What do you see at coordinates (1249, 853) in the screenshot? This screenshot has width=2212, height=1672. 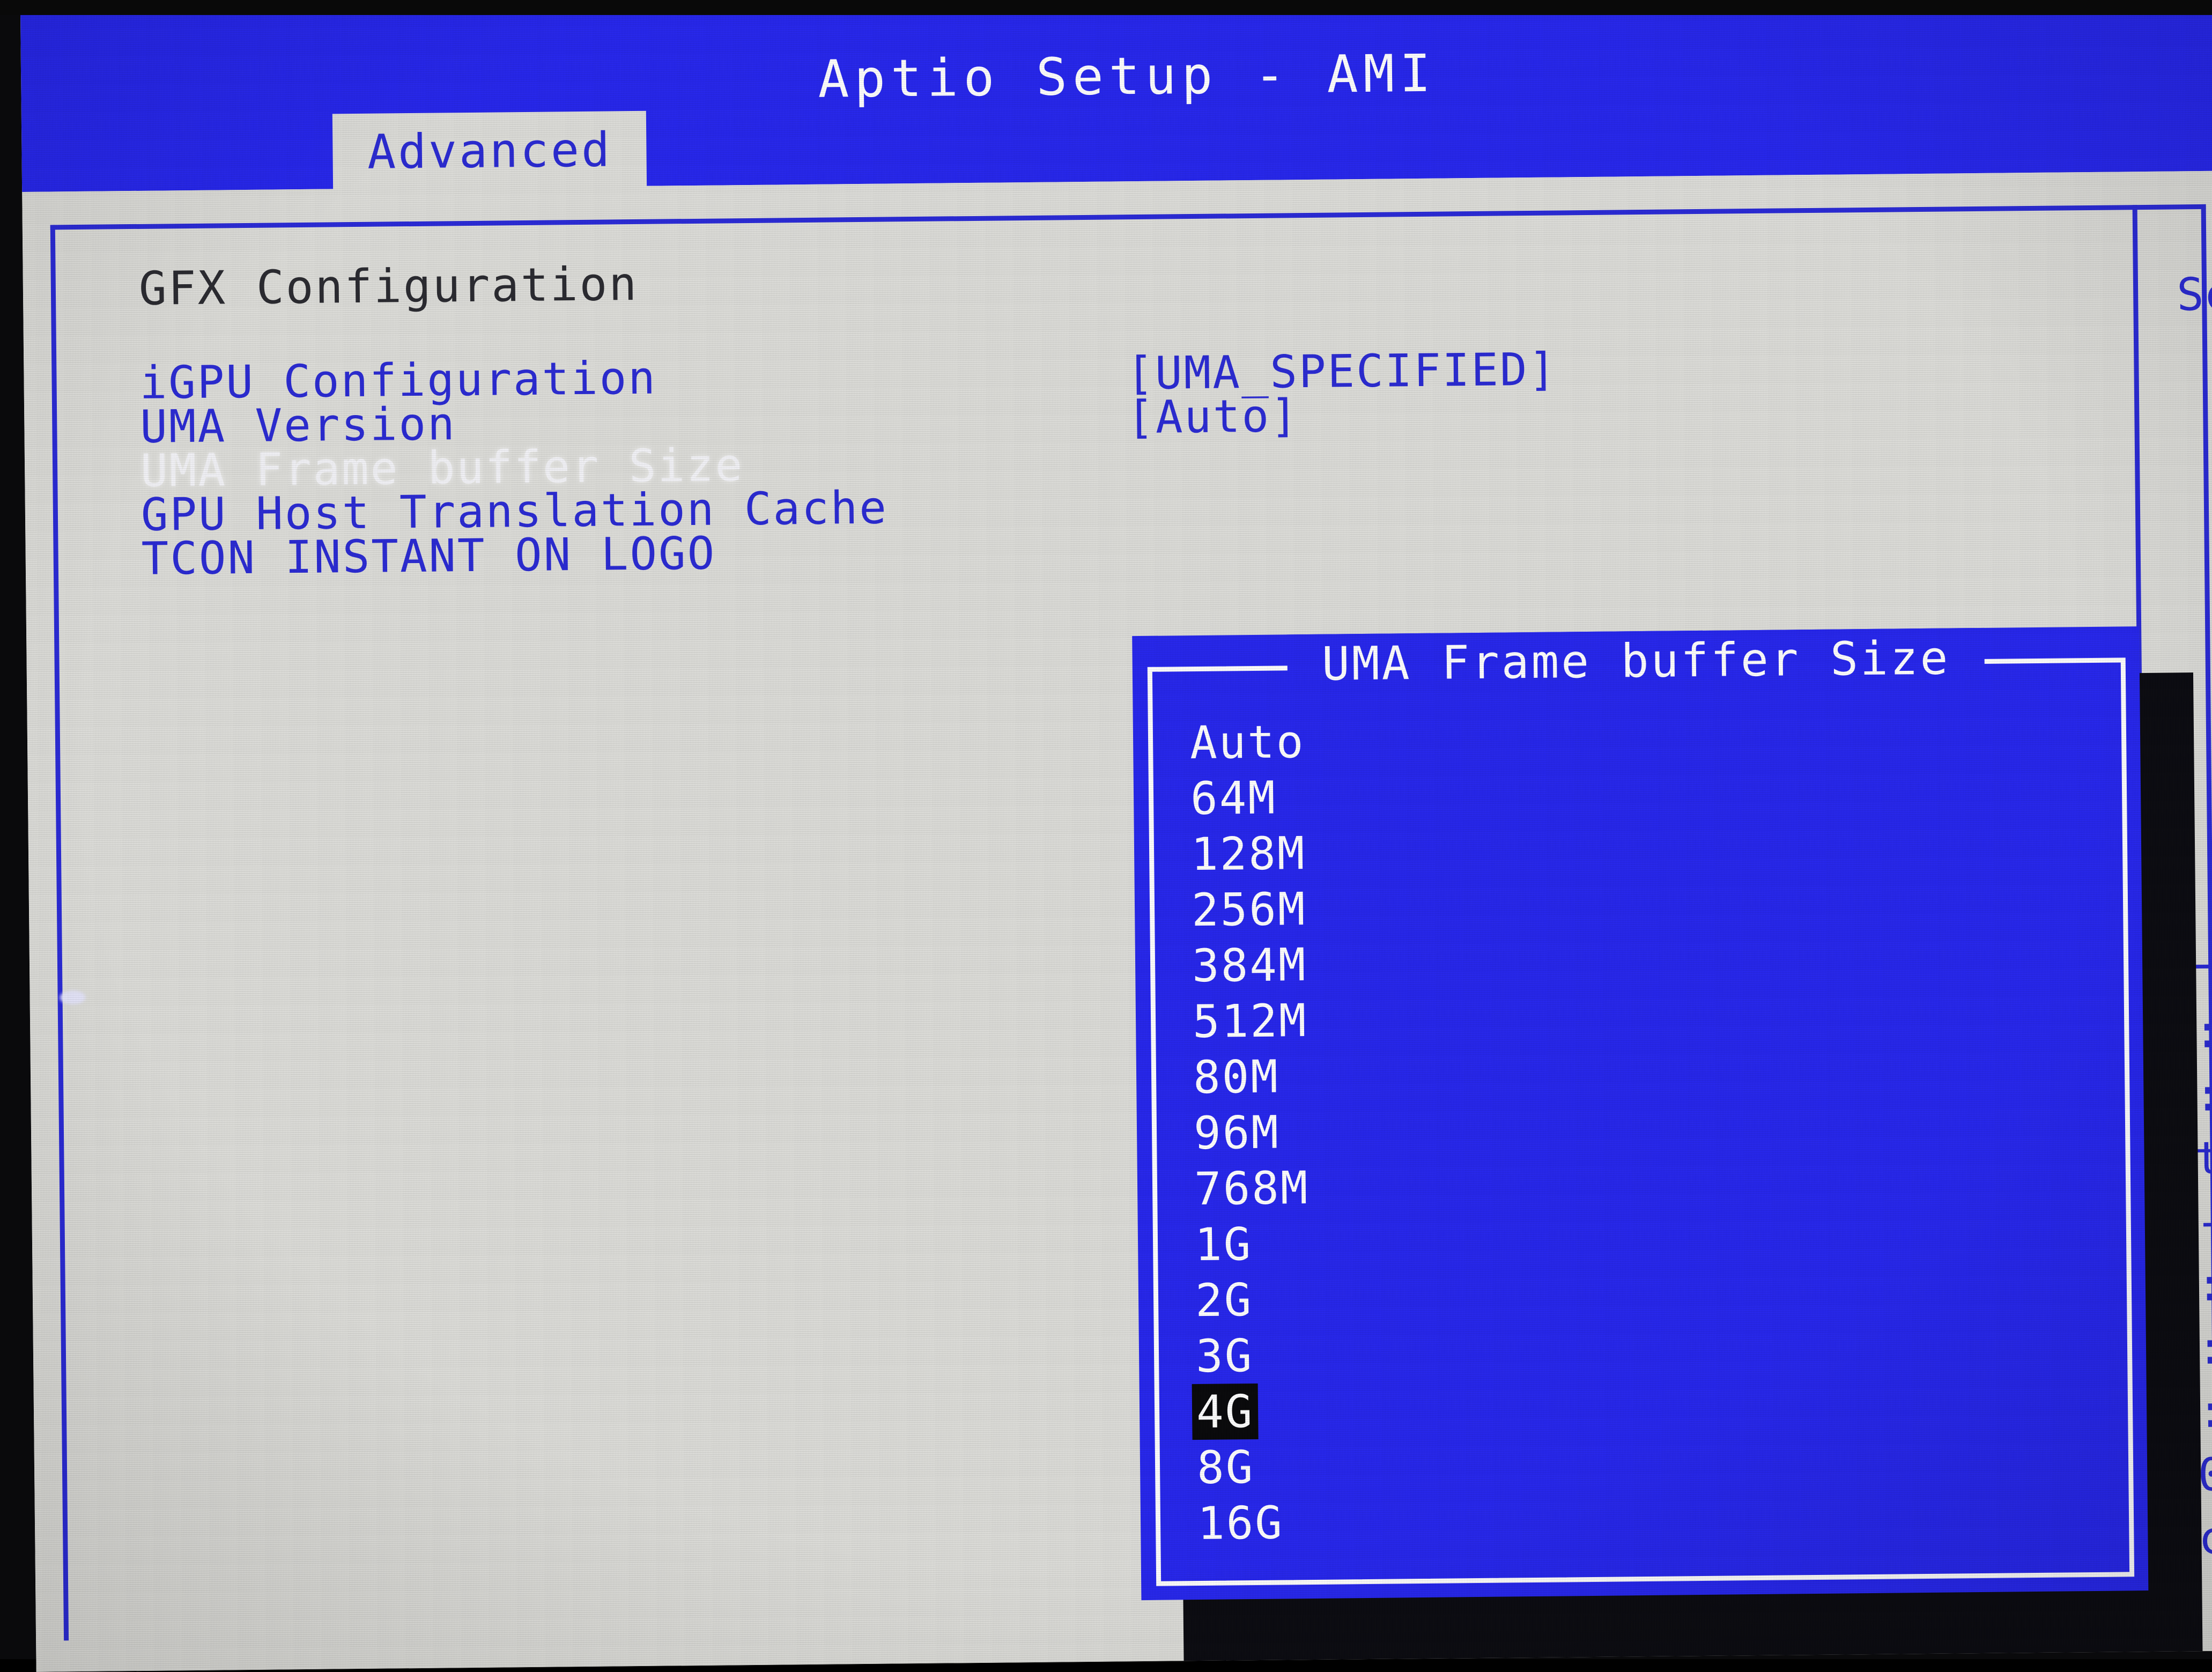 I see `dialog-option: 128M` at bounding box center [1249, 853].